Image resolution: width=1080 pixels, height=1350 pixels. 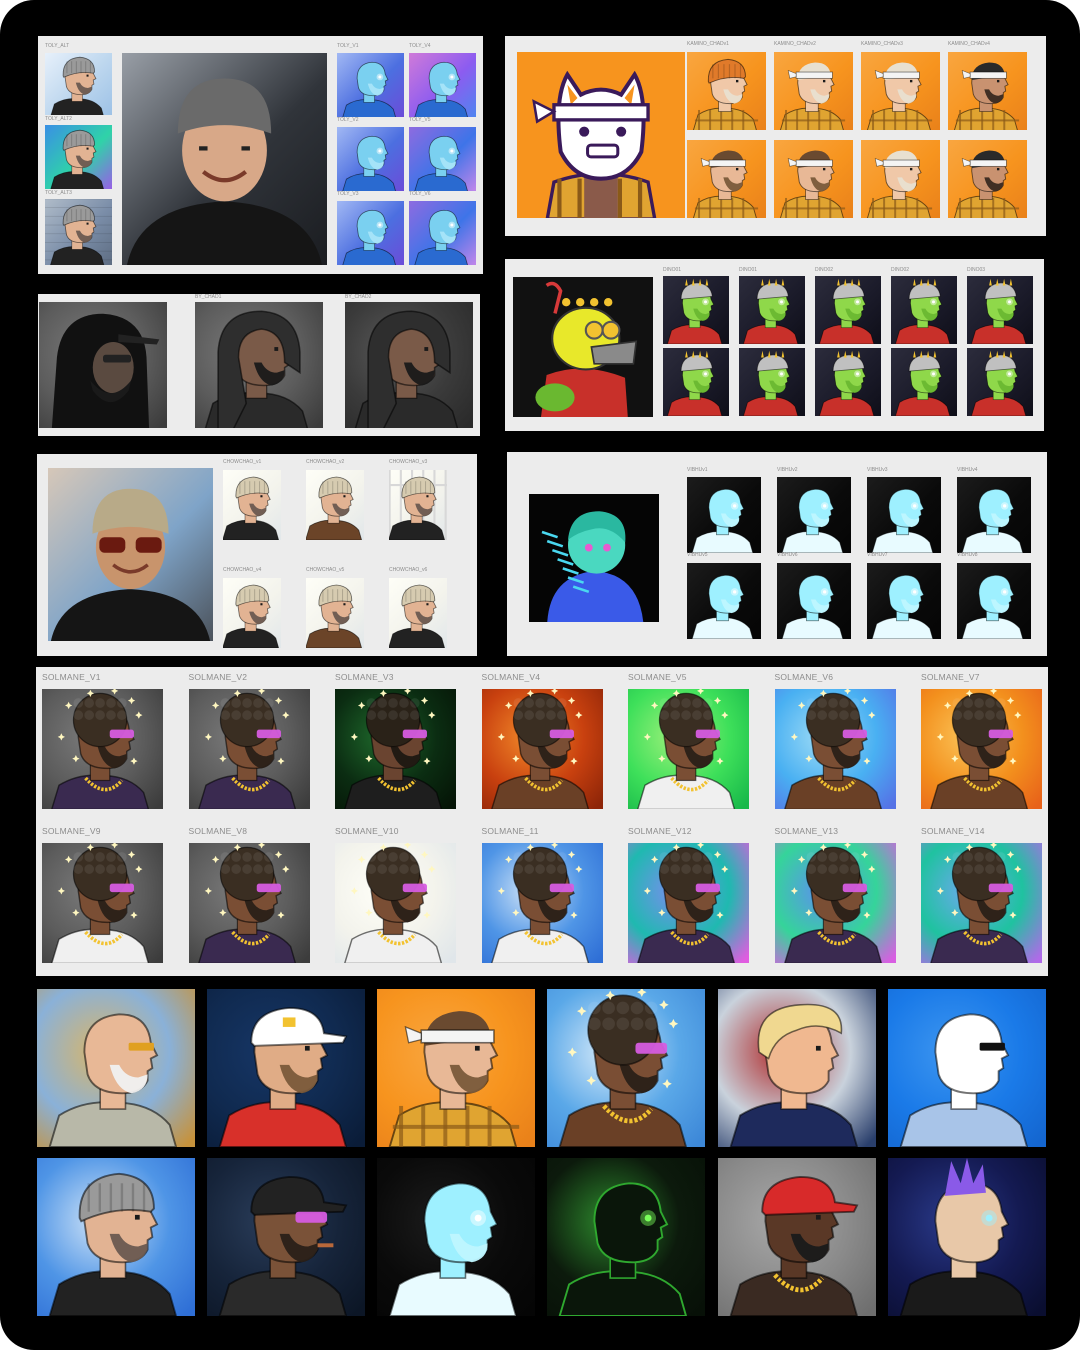 What do you see at coordinates (806, 831) in the screenshot?
I see `caption-label: SOLMANE_V13` at bounding box center [806, 831].